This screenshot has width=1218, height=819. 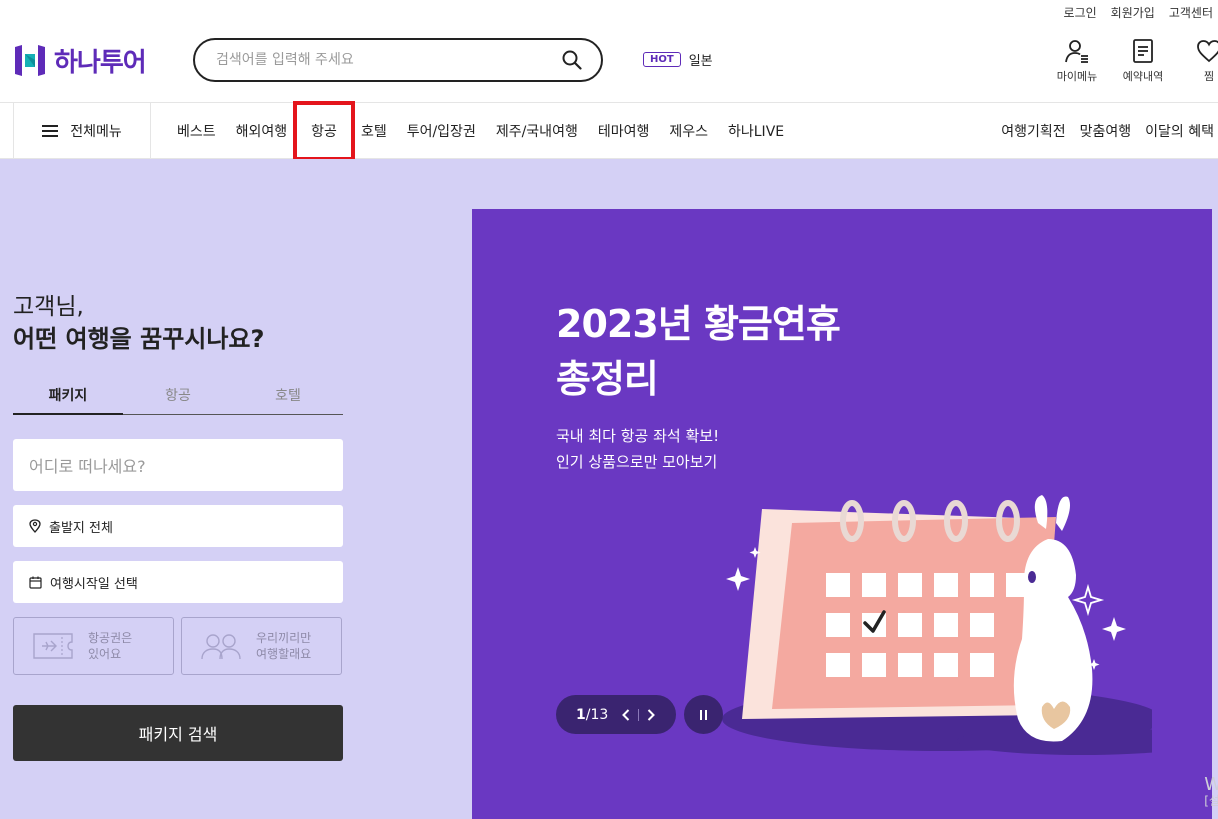 What do you see at coordinates (616, 714) in the screenshot?
I see `banner-pager: 1/13` at bounding box center [616, 714].